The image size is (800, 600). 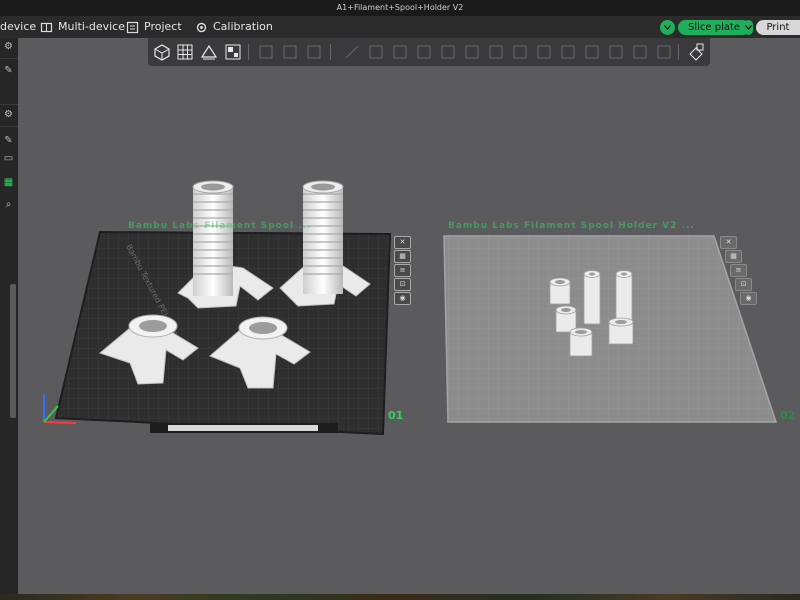 What do you see at coordinates (8, 158) in the screenshot?
I see `folder-icon: ▭` at bounding box center [8, 158].